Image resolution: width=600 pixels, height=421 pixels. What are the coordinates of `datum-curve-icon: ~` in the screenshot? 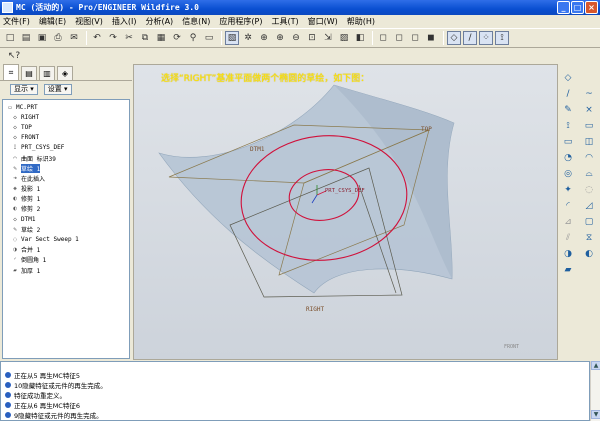 It's located at (589, 94).